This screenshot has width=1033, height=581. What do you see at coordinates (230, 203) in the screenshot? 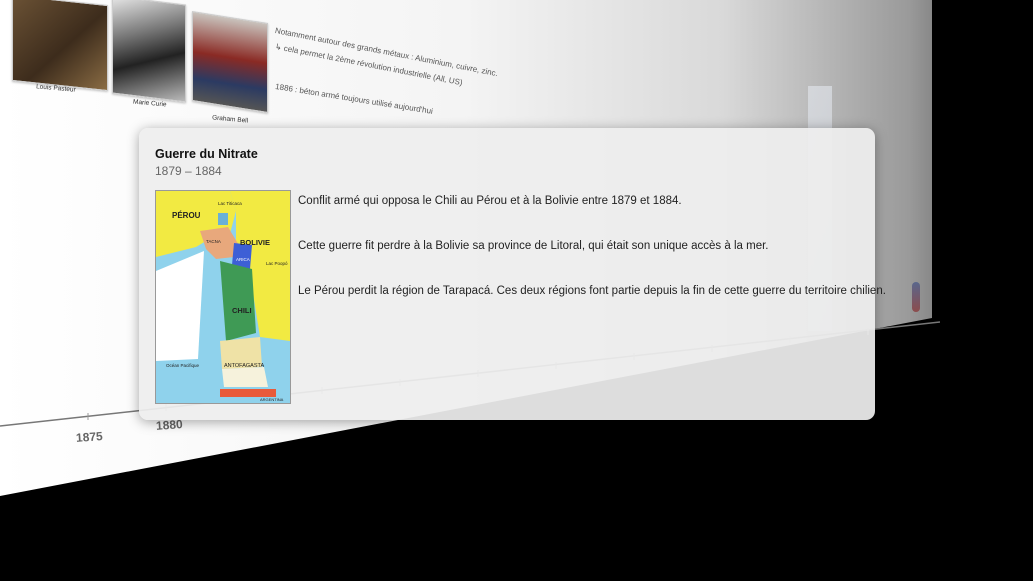
I see `map-label-titicaca: Lac Titicaca` at bounding box center [230, 203].